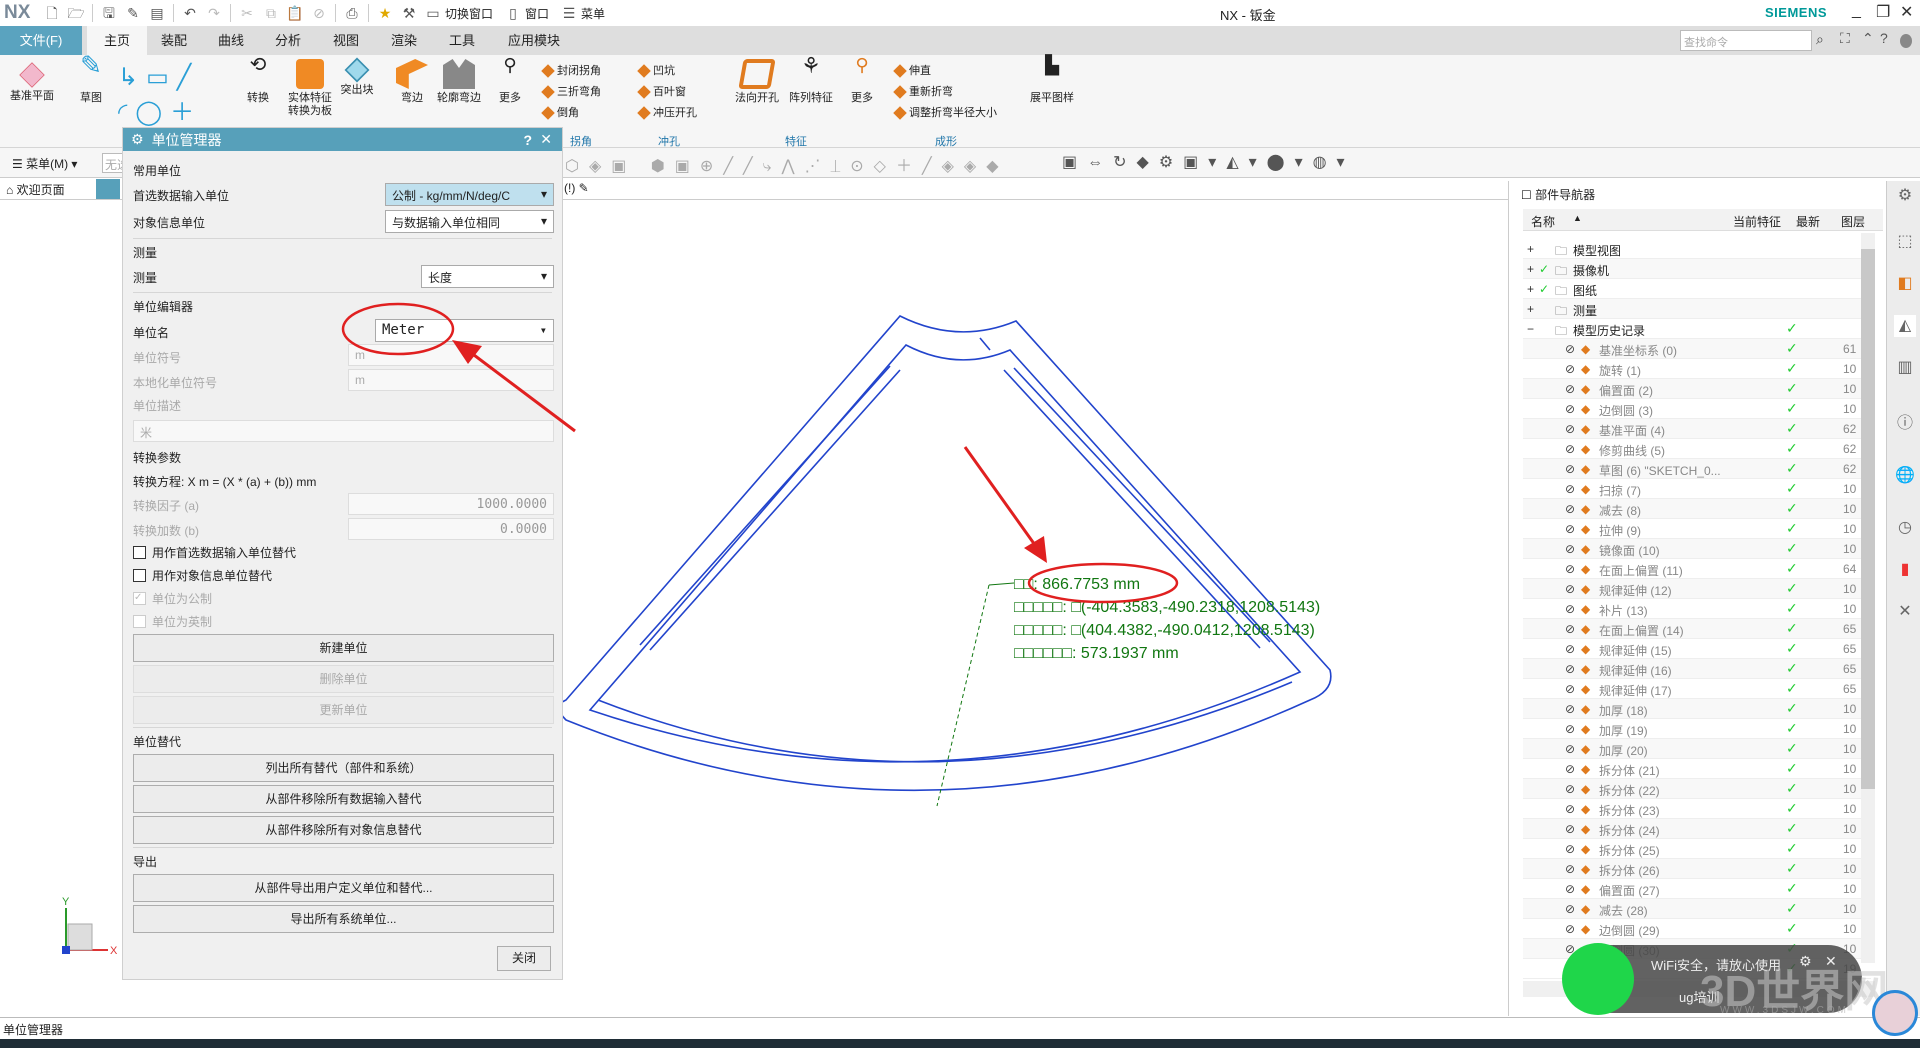 The image size is (1920, 1048). Describe the element at coordinates (214, 552) in the screenshot. I see `cb-pref-override: 用作首选数据输入单位替代` at that location.